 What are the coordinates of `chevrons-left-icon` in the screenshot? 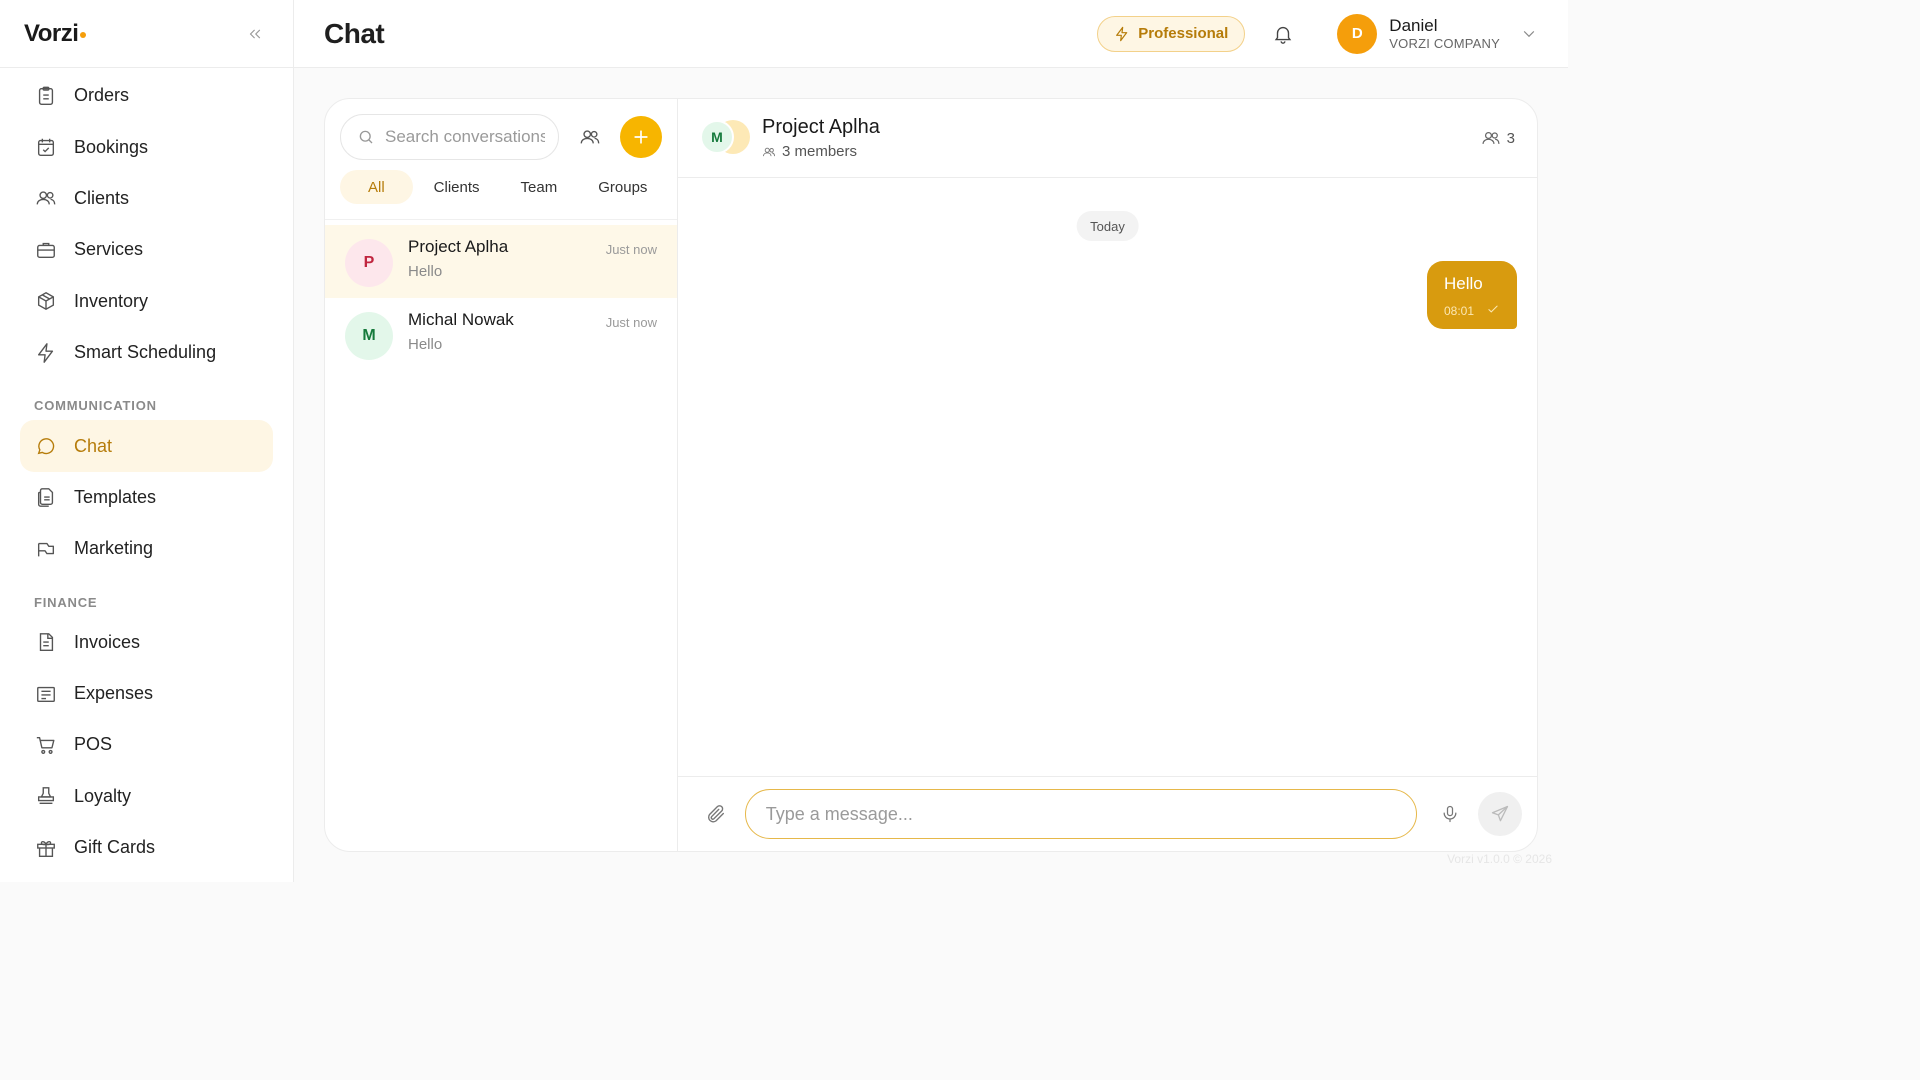 It's located at (255, 33).